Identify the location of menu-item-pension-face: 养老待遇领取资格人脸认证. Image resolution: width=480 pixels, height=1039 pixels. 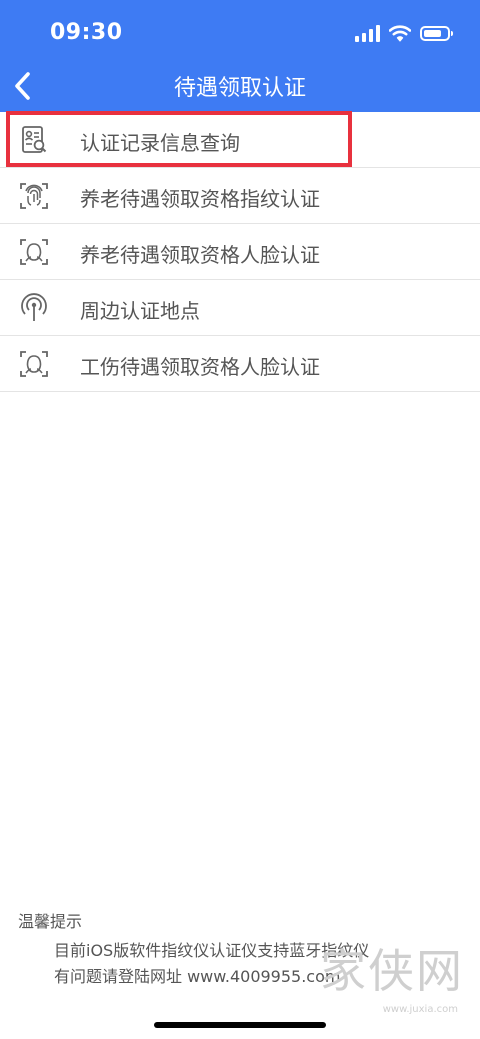
(240, 252).